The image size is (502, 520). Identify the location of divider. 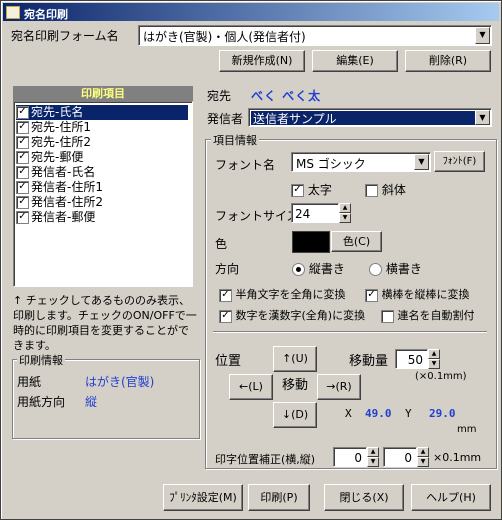
(350, 332).